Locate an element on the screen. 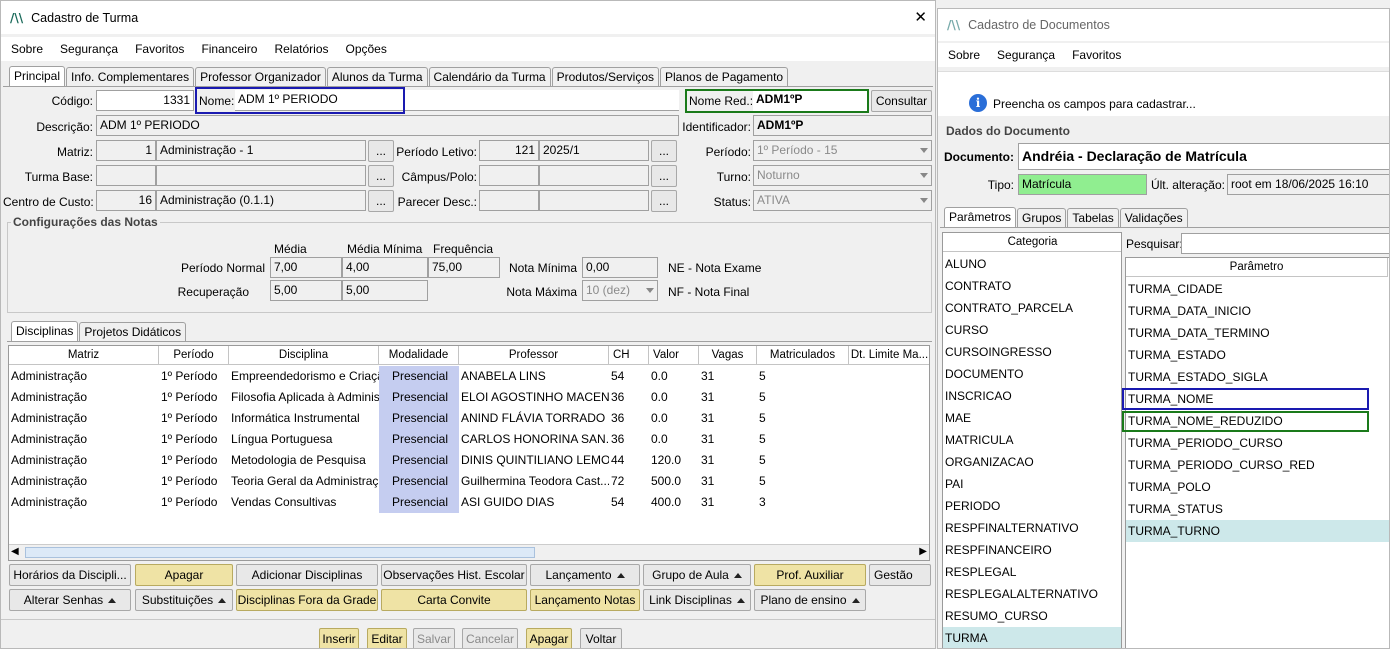 This screenshot has width=1390, height=649. categoria-item: TURMA is located at coordinates (1032, 637).